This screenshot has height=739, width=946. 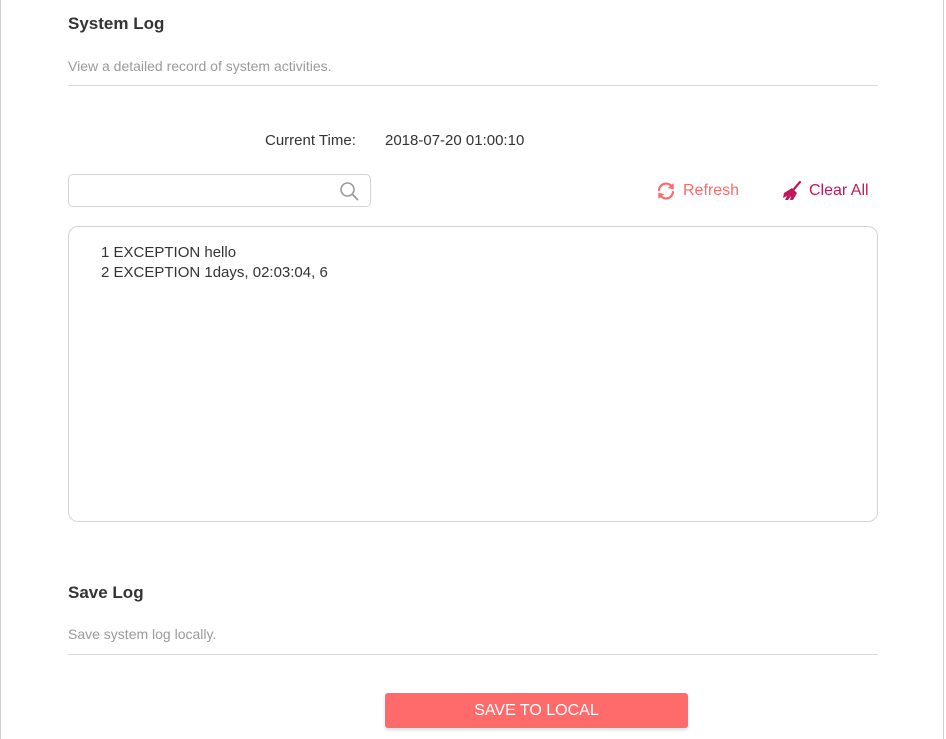 I want to click on current-time-value: 2018-07-20 01:00:10, so click(x=455, y=140).